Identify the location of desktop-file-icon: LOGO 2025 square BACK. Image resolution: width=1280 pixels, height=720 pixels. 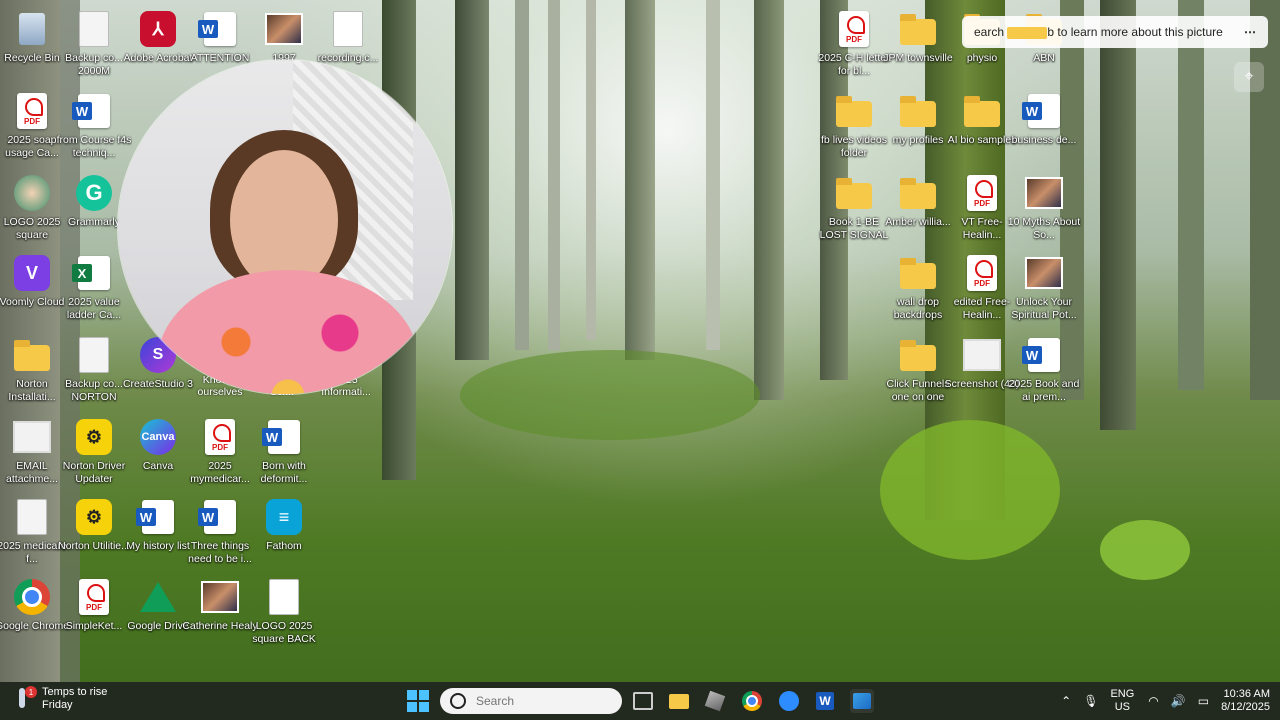
(284, 614).